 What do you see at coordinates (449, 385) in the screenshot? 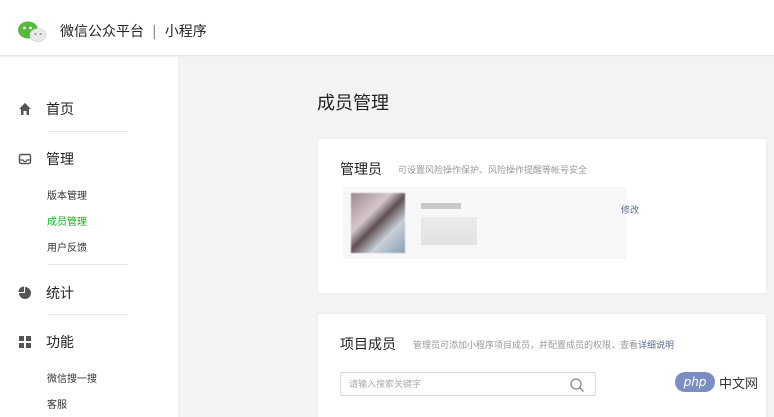
I see `search-input` at bounding box center [449, 385].